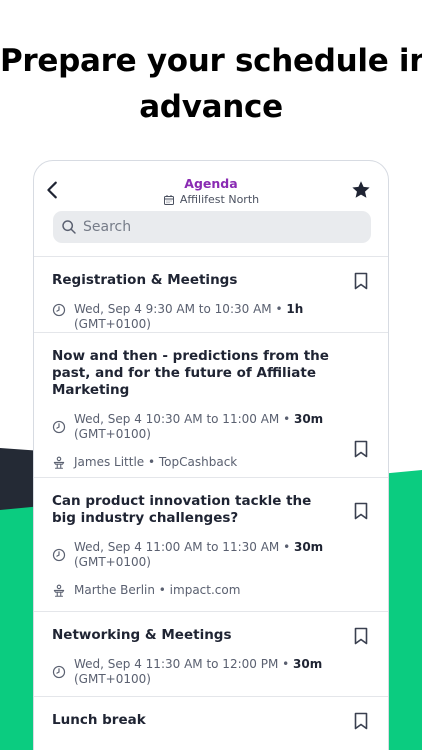  I want to click on calendar-icon, so click(168, 199).